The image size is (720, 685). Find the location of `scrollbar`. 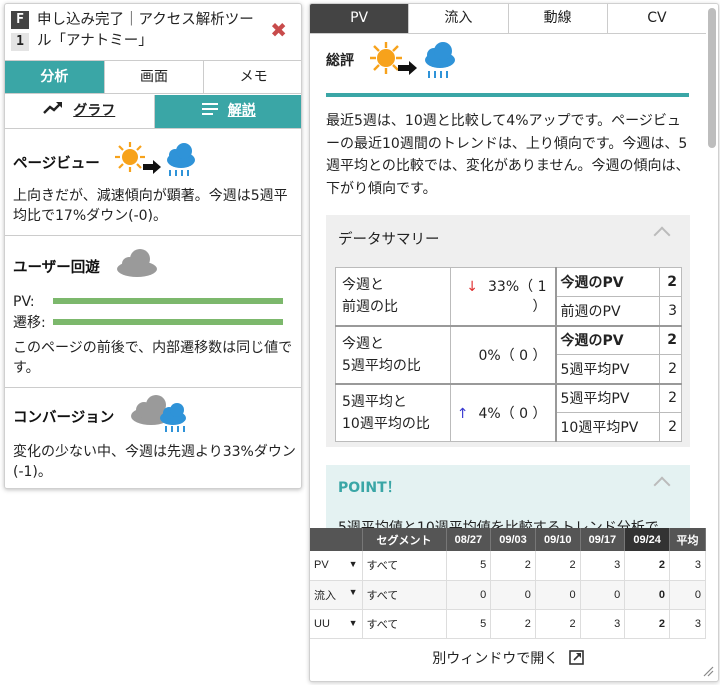

scrollbar is located at coordinates (712, 78).